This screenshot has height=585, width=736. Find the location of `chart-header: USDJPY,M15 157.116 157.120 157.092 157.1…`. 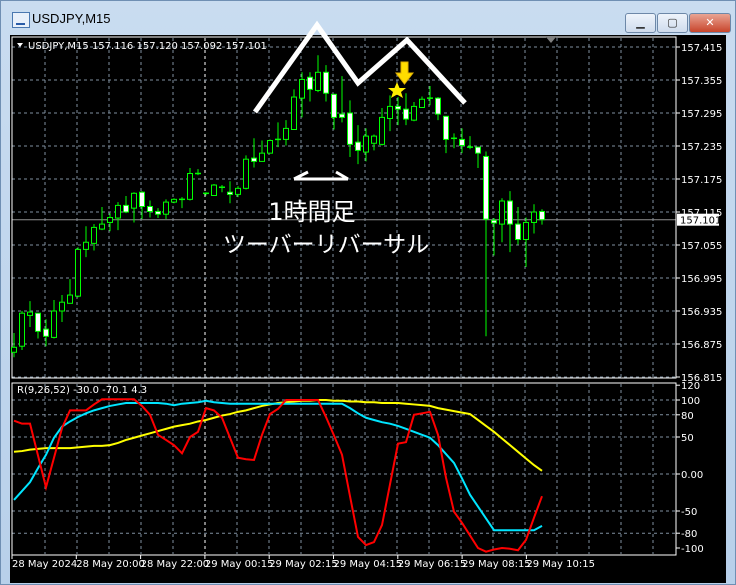

chart-header: USDJPY,M15 157.116 157.120 157.092 157.1… is located at coordinates (147, 46).